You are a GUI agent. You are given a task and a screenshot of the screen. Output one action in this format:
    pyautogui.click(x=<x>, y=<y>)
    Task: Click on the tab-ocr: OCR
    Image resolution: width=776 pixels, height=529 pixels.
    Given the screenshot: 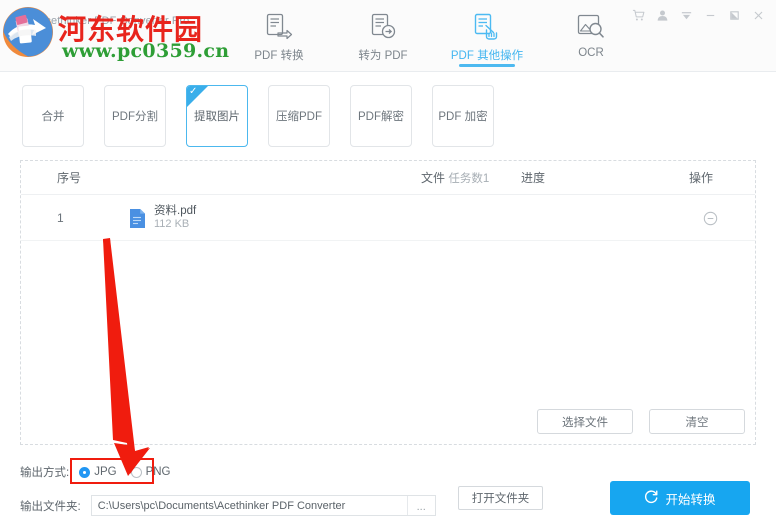 What is the action you would take?
    pyautogui.click(x=591, y=31)
    